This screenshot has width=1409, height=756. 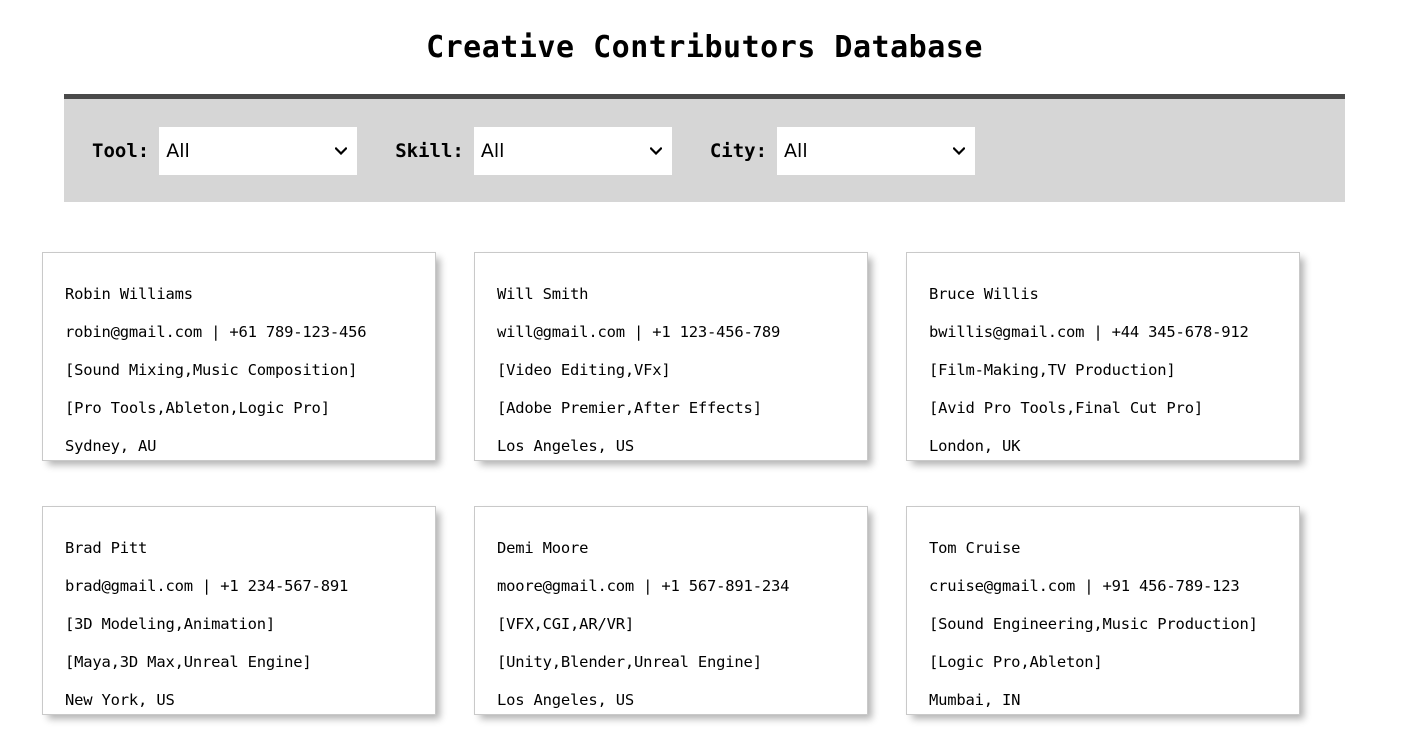 I want to click on tool-select-wrap: All, so click(x=258, y=150).